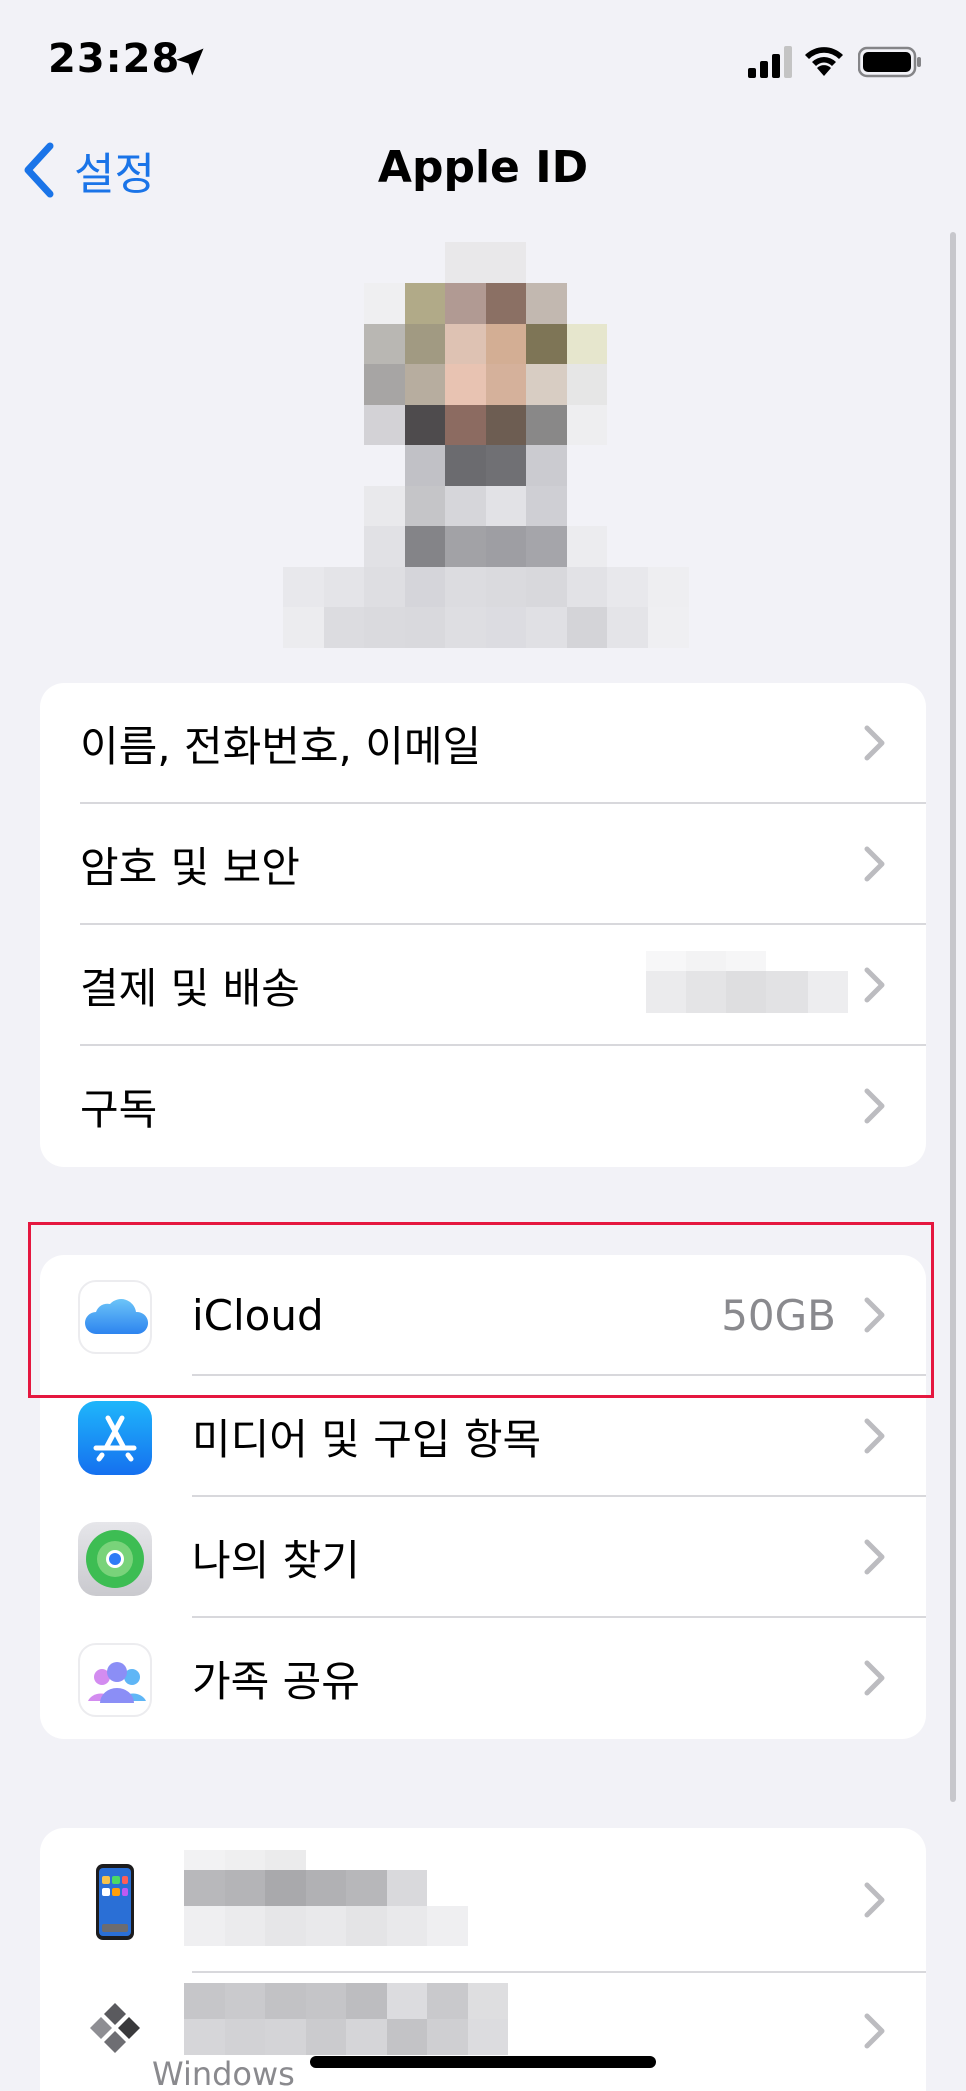 Image resolution: width=966 pixels, height=2091 pixels. I want to click on row-label: 이름, 전화번호, 이메일, so click(281, 746).